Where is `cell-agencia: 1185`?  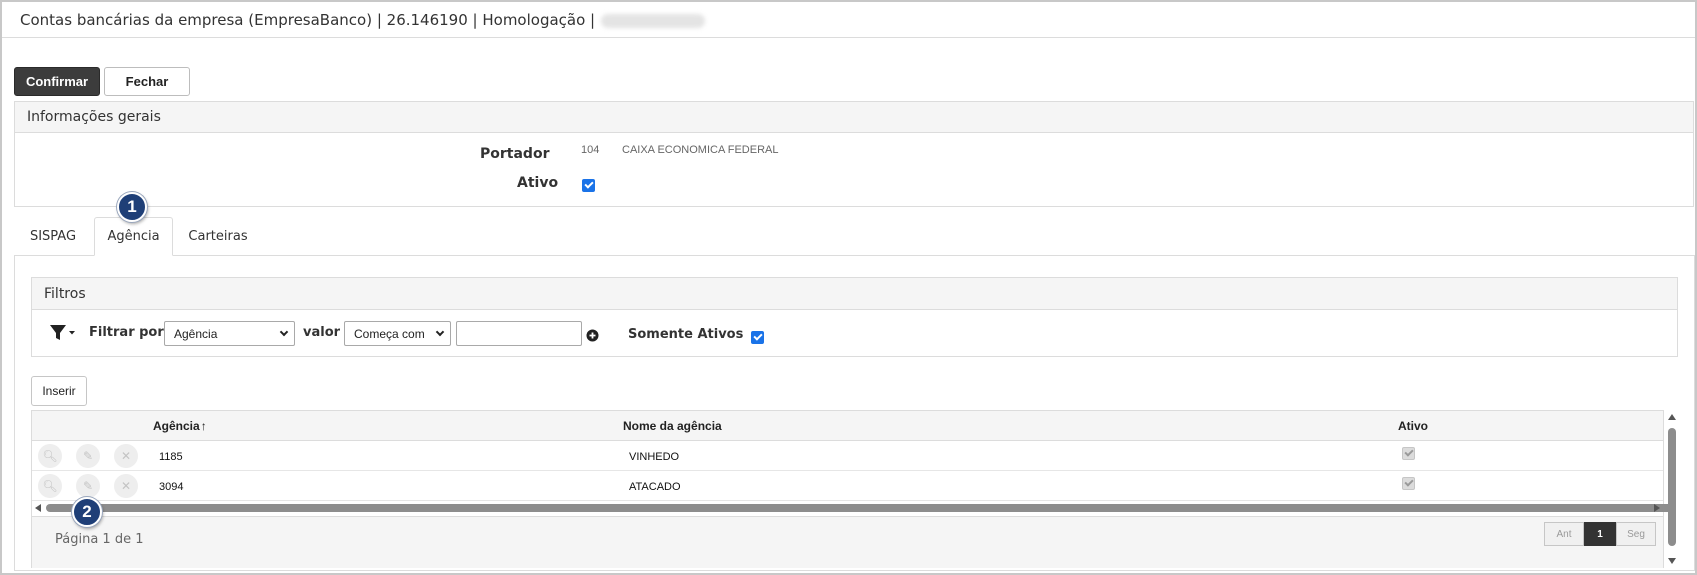
cell-agencia: 1185 is located at coordinates (171, 457).